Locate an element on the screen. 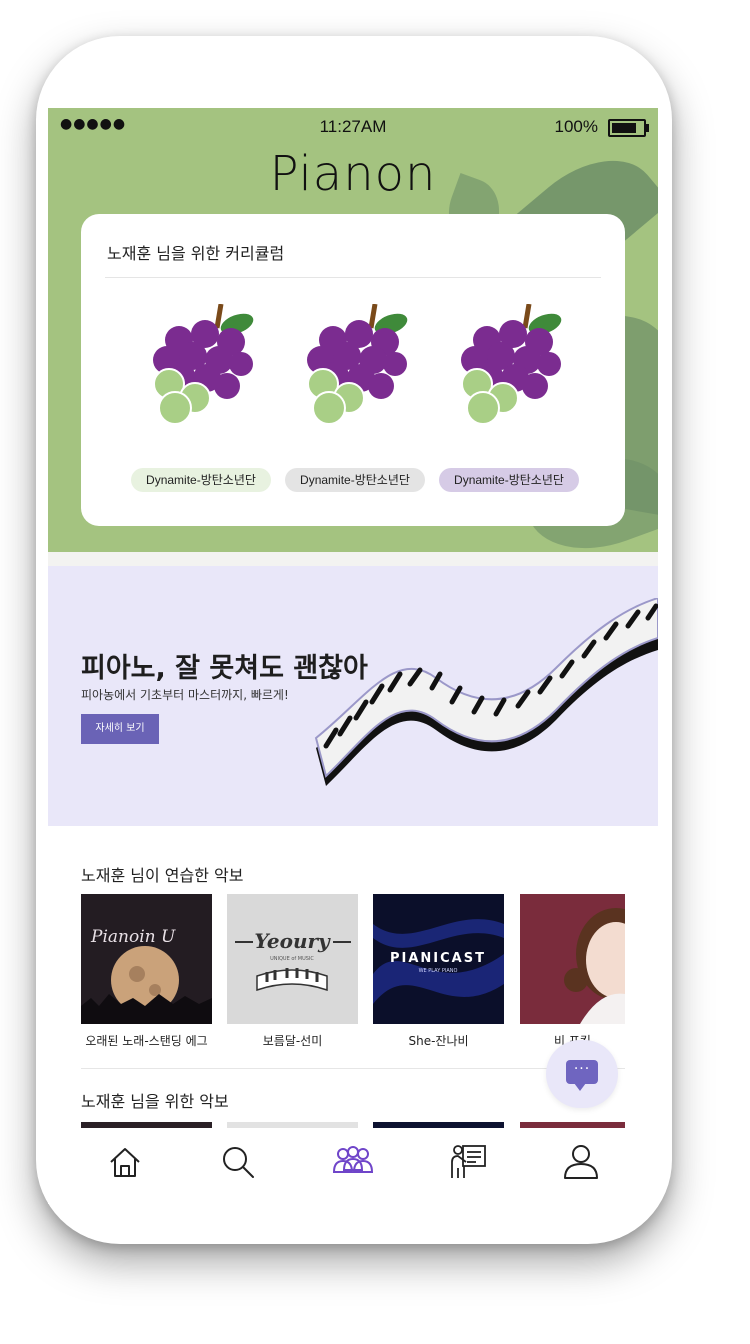 The image size is (750, 1344). chat-icon: ··· is located at coordinates (582, 1075).